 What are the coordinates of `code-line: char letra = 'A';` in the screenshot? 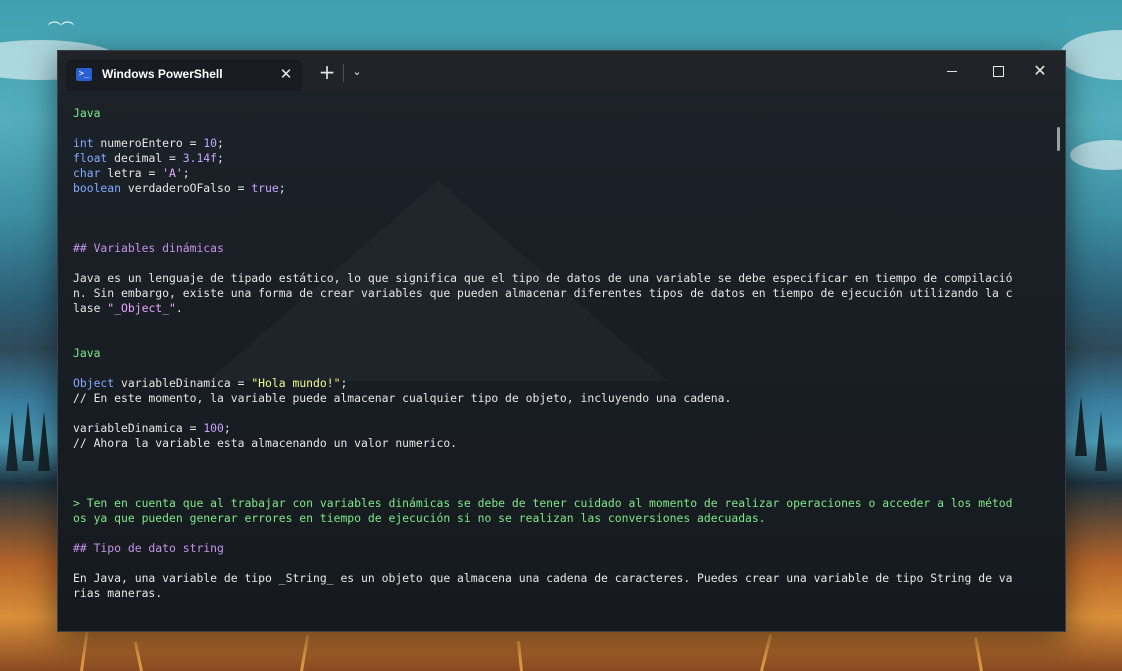 It's located at (131, 173).